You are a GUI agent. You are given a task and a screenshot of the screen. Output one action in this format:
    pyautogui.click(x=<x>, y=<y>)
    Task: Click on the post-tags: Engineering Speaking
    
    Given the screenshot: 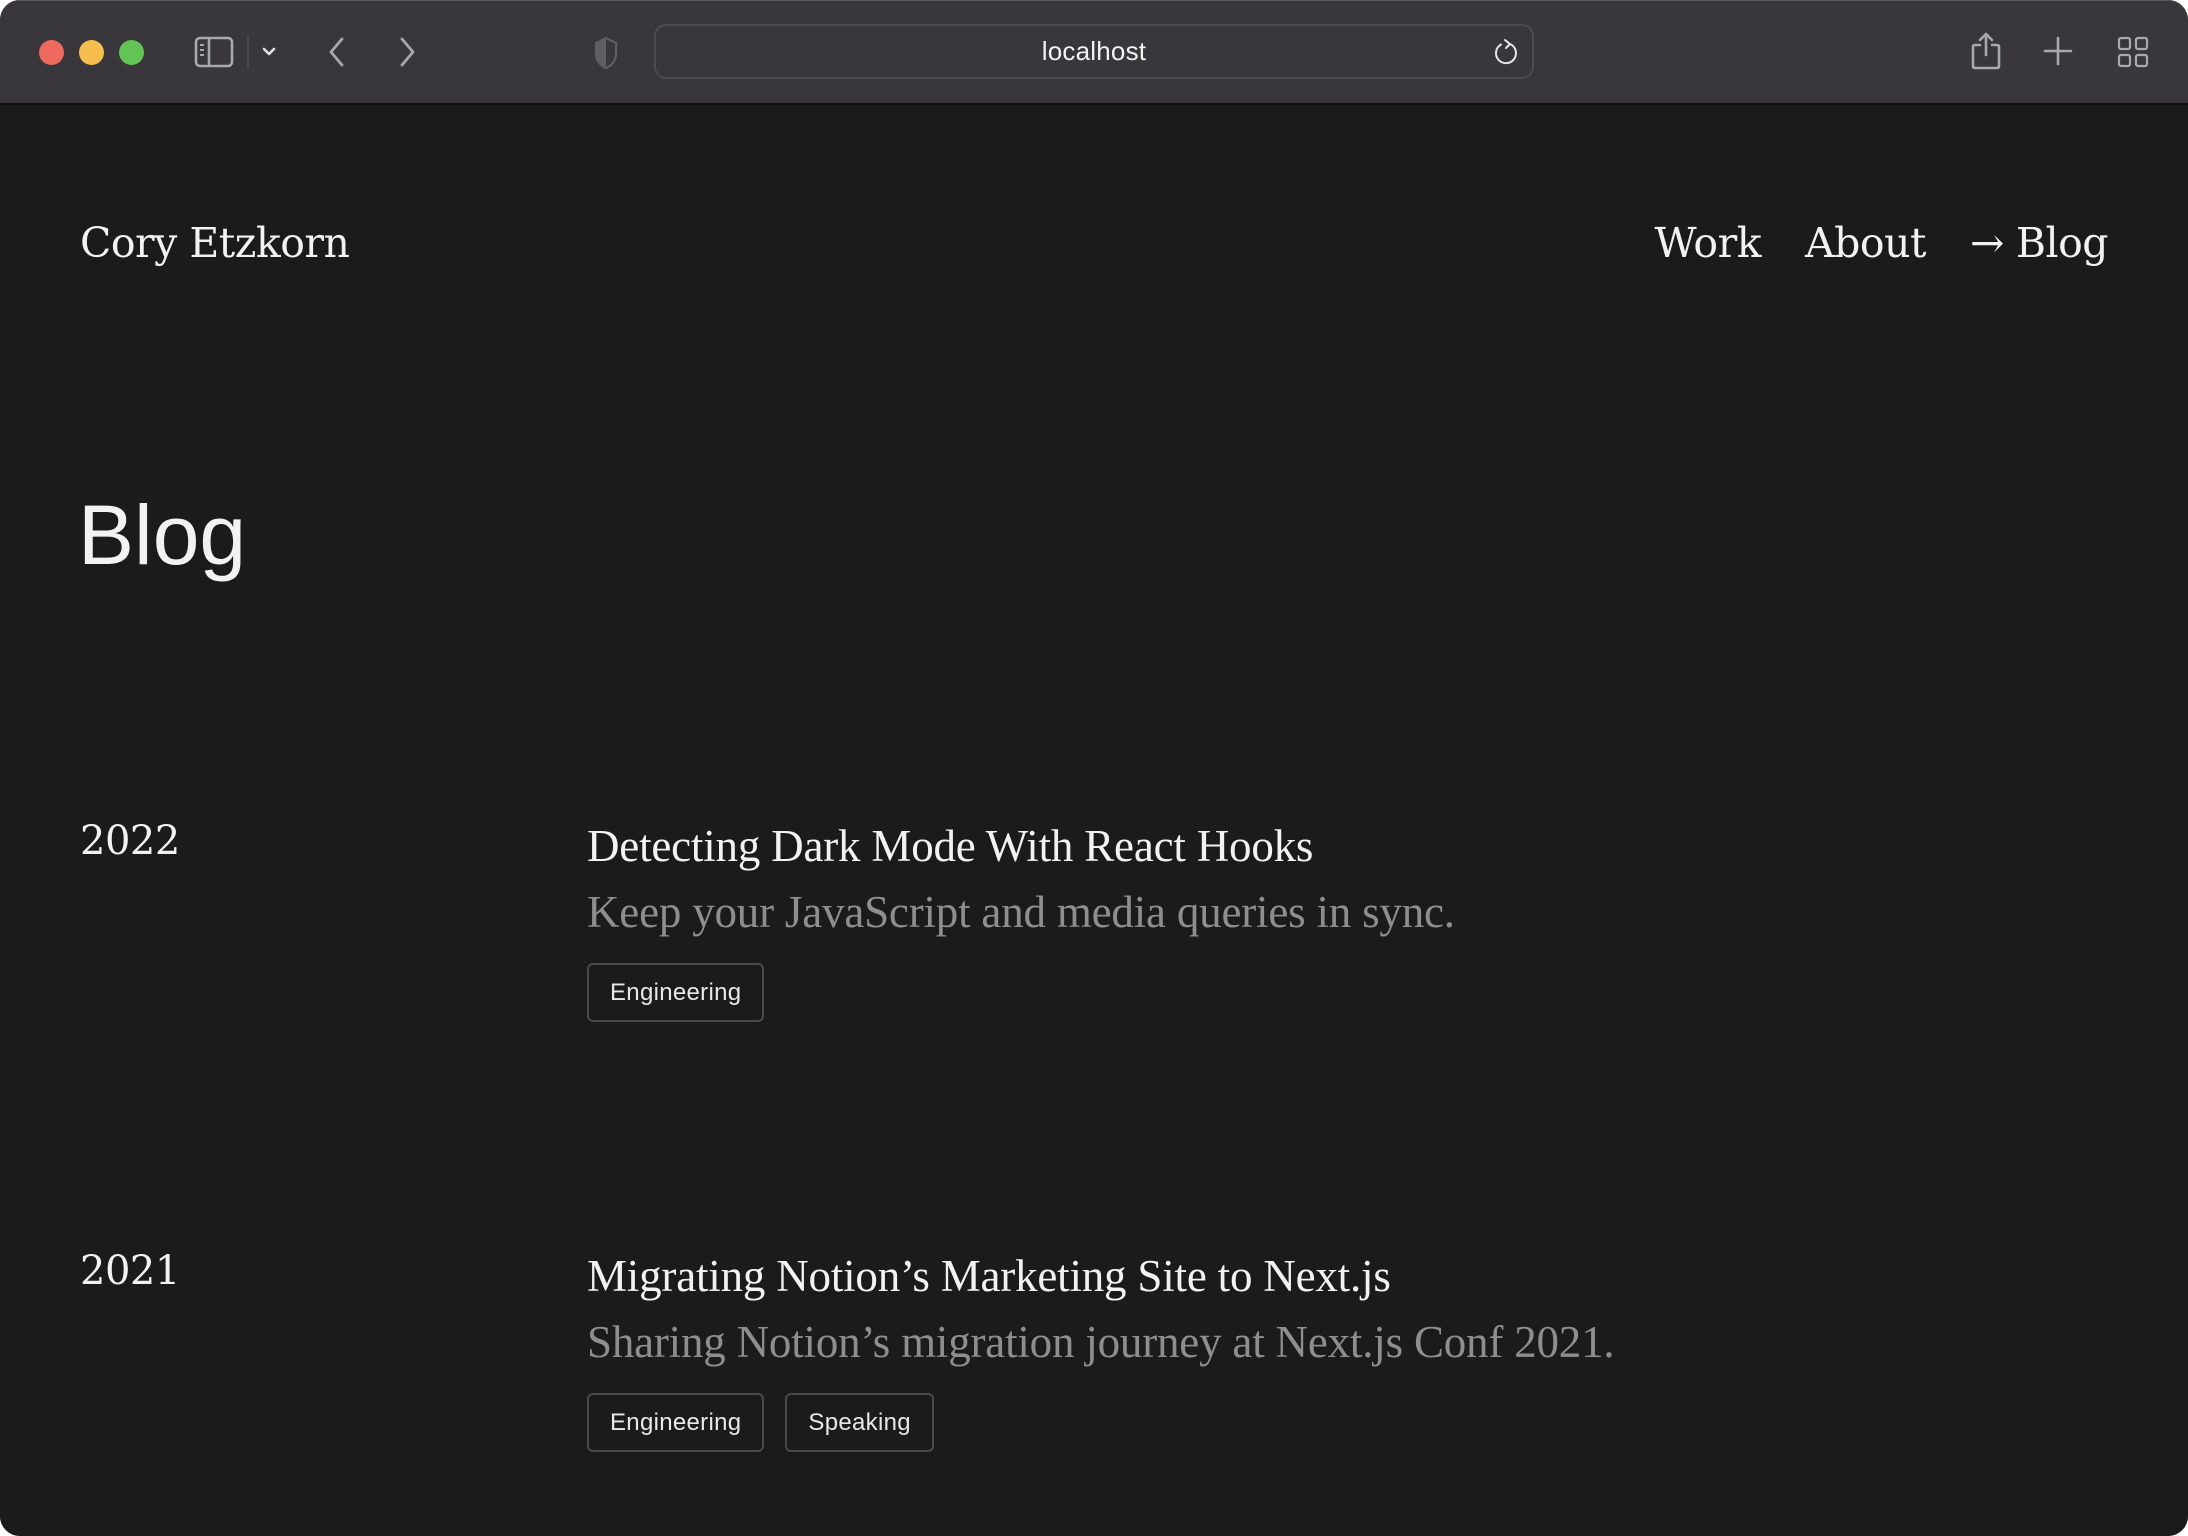 What is the action you would take?
    pyautogui.click(x=1337, y=1422)
    